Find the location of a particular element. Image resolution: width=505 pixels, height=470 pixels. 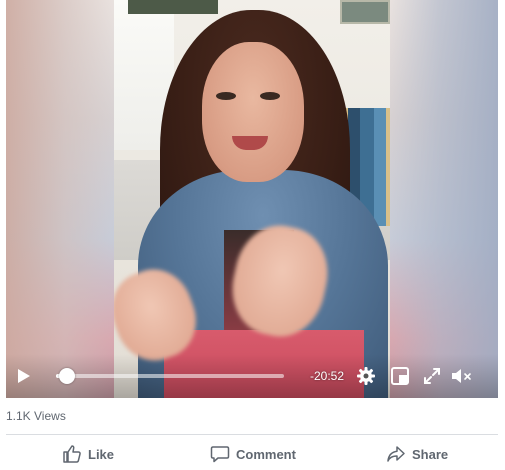

video-progress-bar is located at coordinates (170, 376).